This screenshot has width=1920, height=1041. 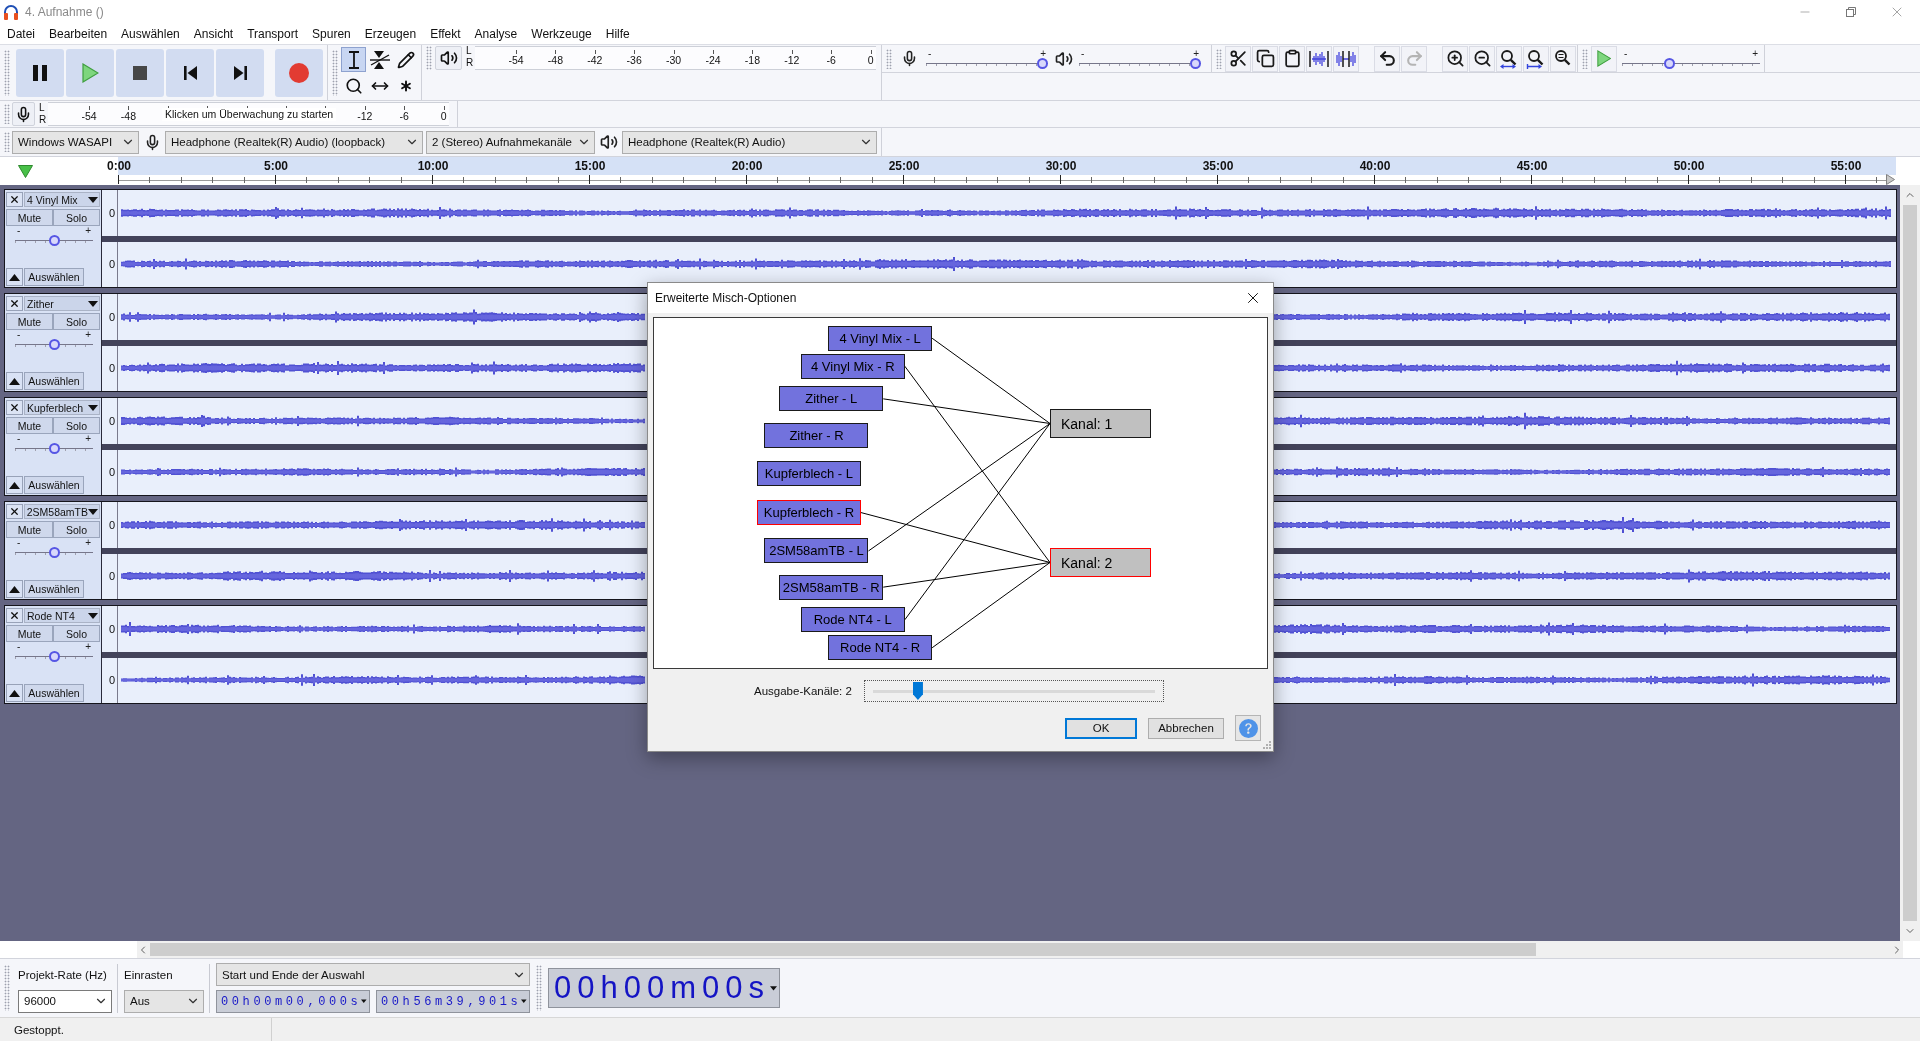 I want to click on vertical-scrollbar, so click(x=1910, y=563).